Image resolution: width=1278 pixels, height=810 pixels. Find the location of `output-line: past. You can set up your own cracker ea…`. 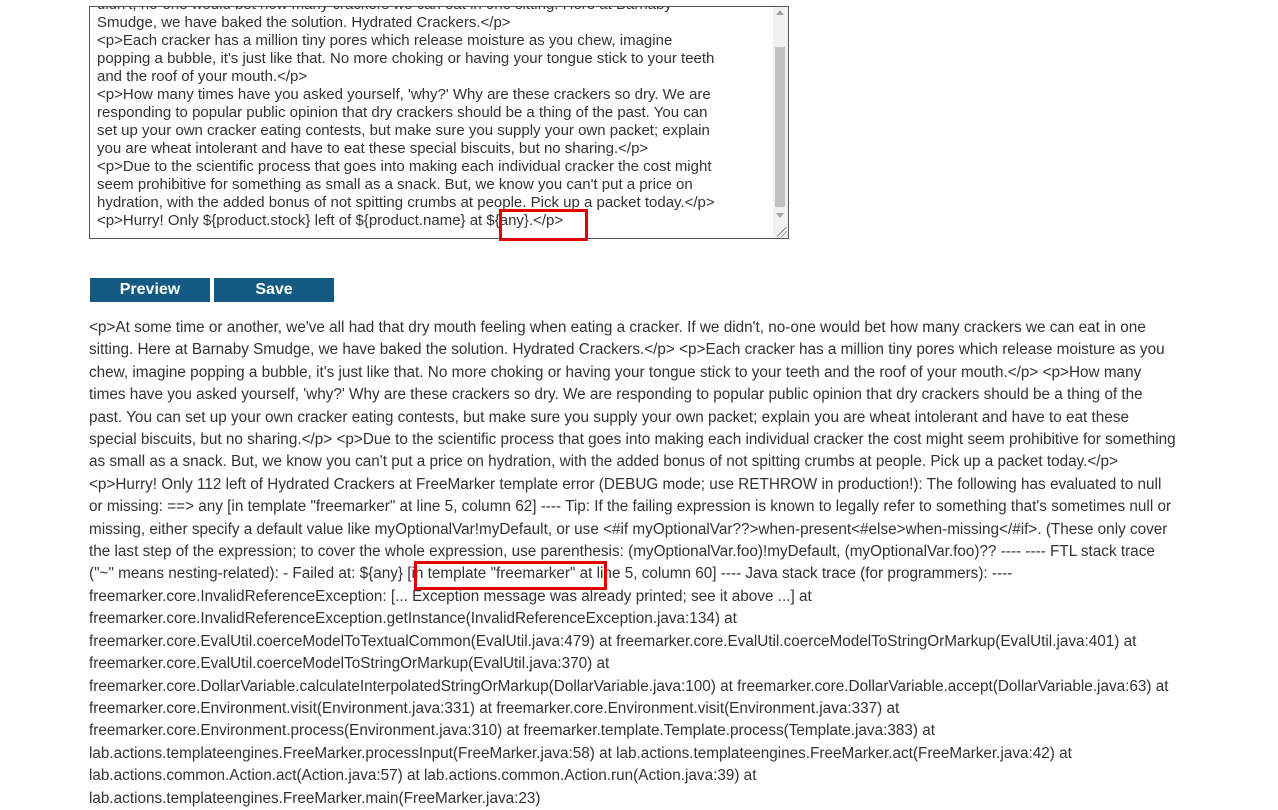

output-line: past. You can set up your own cracker ea… is located at coordinates (609, 417).